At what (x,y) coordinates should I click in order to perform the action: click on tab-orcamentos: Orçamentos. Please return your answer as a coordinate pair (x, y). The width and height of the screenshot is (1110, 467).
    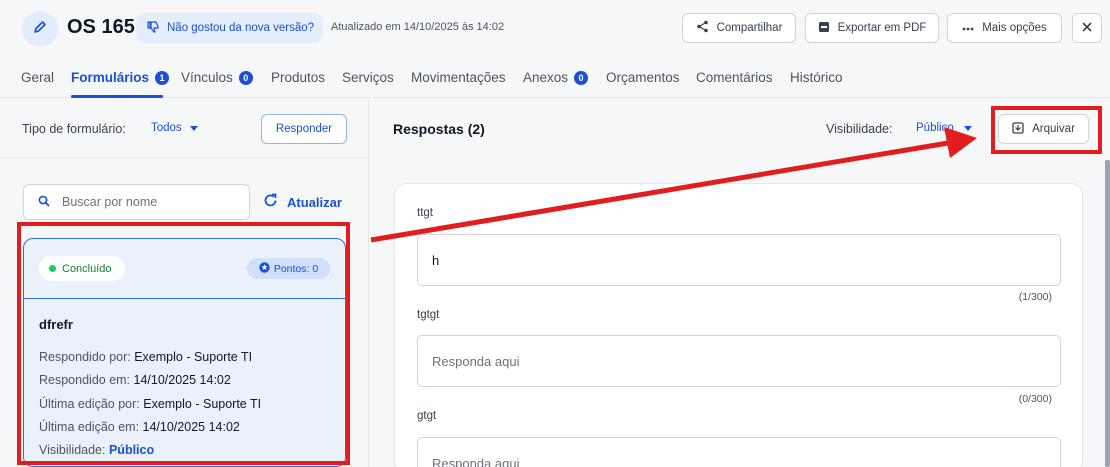
    Looking at the image, I should click on (643, 77).